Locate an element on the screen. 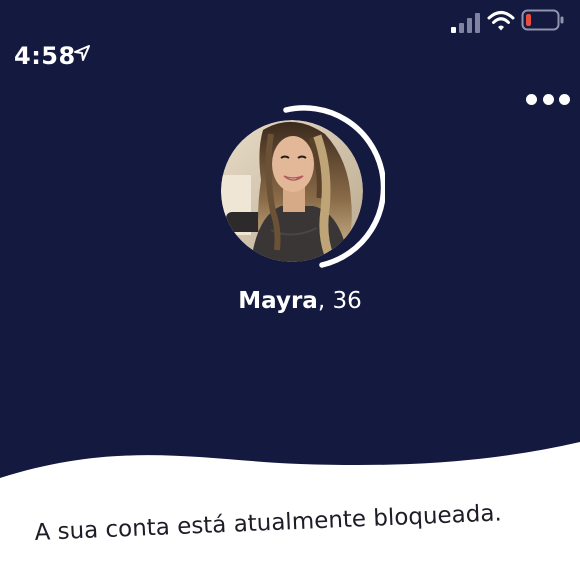  status-time: 4:58 is located at coordinates (45, 56).